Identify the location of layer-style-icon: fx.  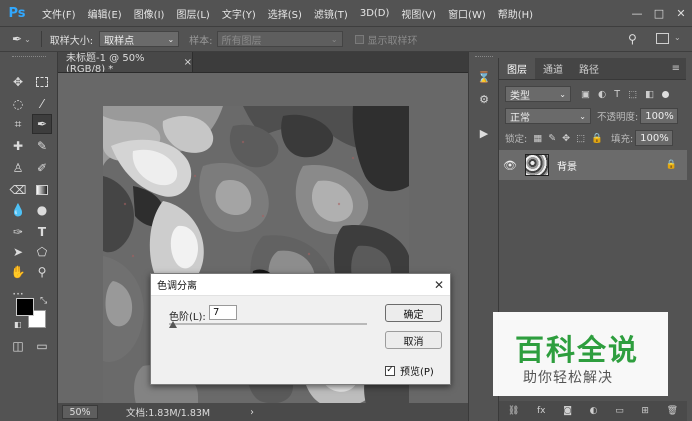
(541, 411).